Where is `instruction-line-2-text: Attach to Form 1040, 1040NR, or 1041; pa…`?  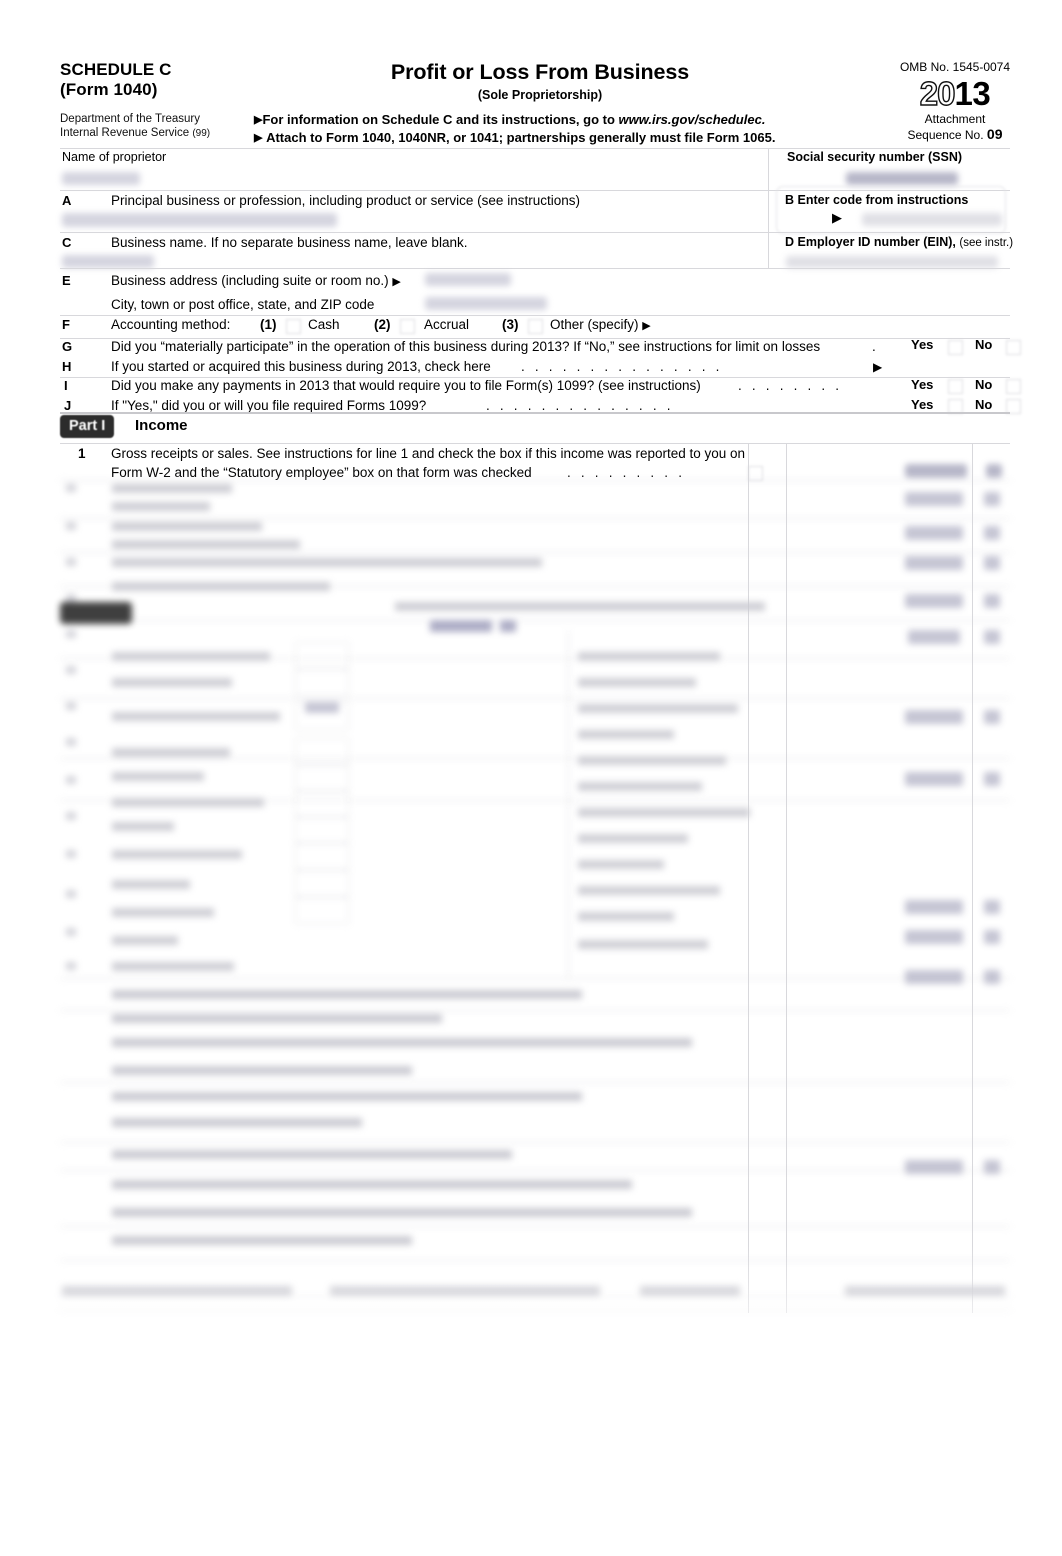
instruction-line-2-text: Attach to Form 1040, 1040NR, or 1041; pa… is located at coordinates (521, 137).